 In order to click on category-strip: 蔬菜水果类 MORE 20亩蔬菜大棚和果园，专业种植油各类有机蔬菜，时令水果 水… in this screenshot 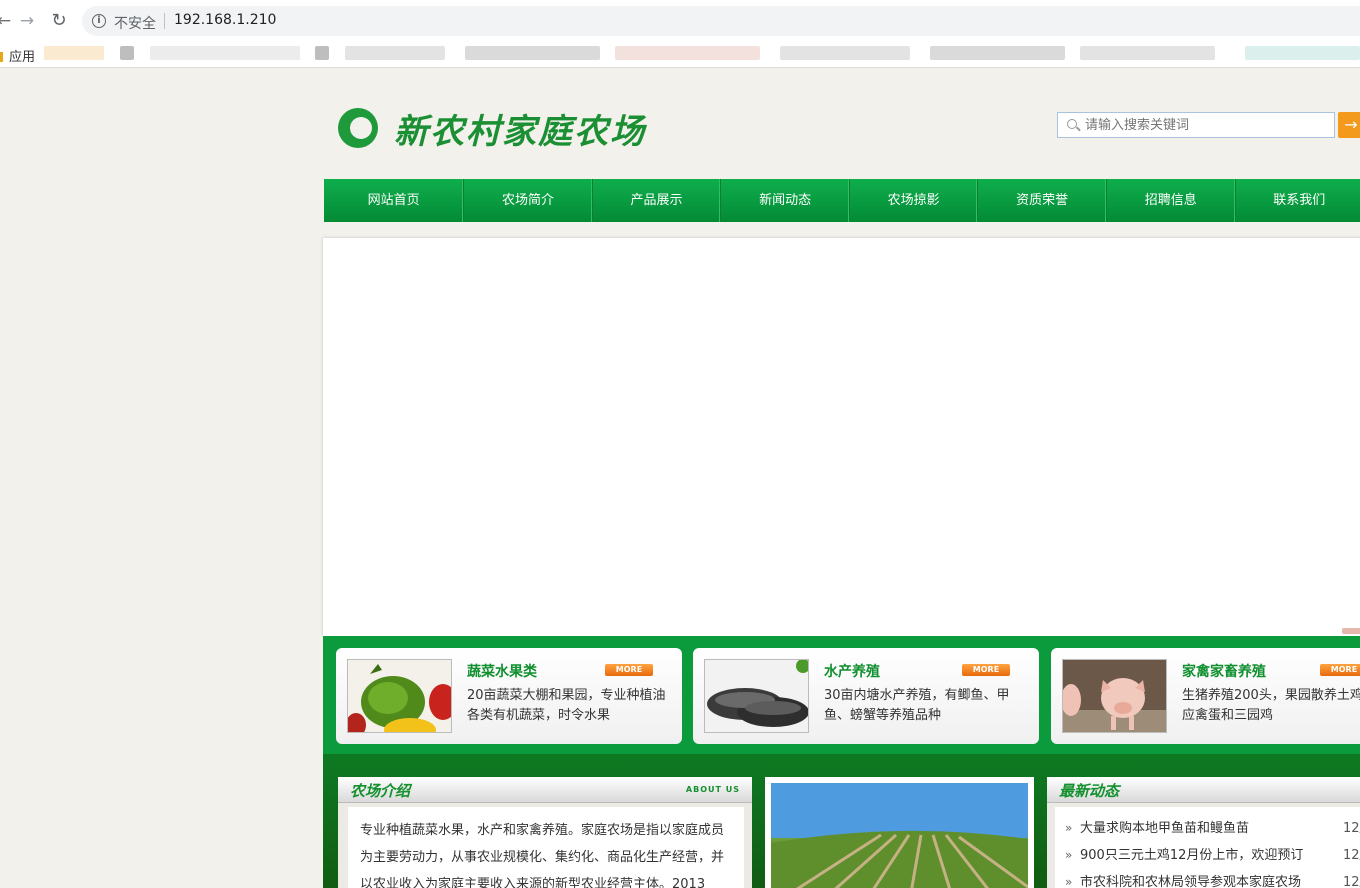, I will do `click(841, 695)`.